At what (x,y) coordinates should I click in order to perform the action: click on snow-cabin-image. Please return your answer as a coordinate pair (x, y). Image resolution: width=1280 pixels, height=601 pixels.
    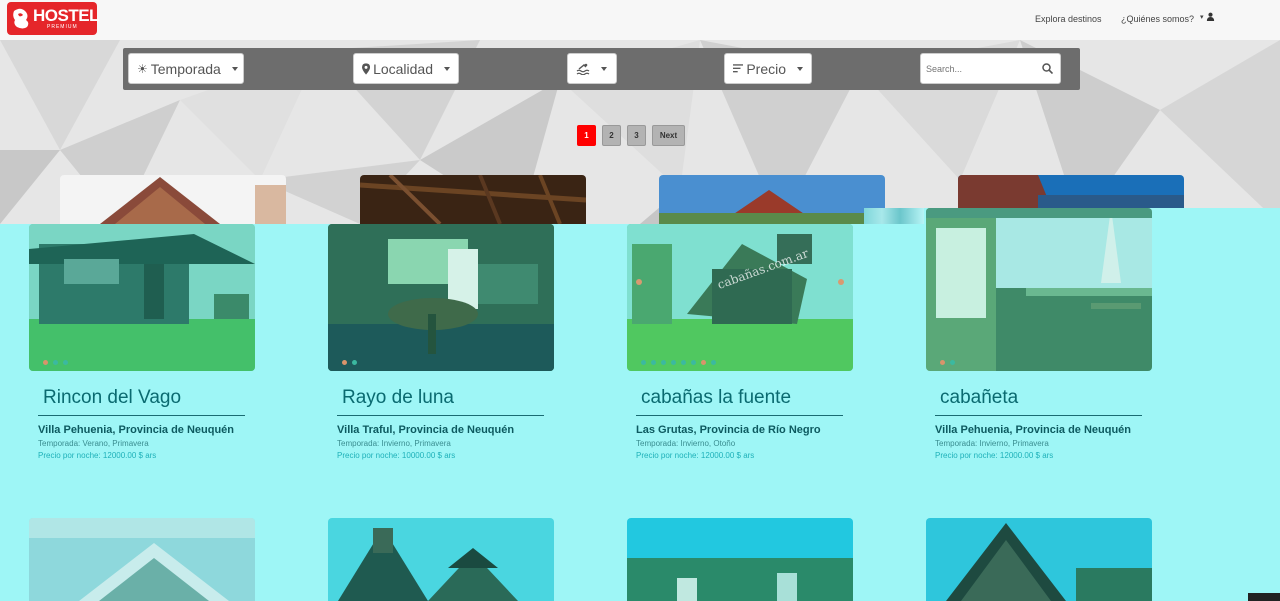
    Looking at the image, I should click on (142, 559).